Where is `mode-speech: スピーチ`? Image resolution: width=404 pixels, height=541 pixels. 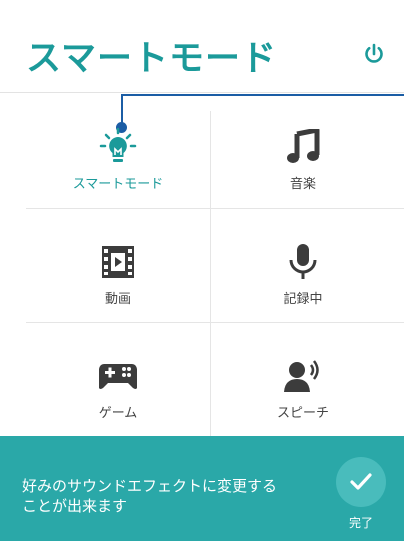
mode-speech: スピーチ is located at coordinates (303, 379).